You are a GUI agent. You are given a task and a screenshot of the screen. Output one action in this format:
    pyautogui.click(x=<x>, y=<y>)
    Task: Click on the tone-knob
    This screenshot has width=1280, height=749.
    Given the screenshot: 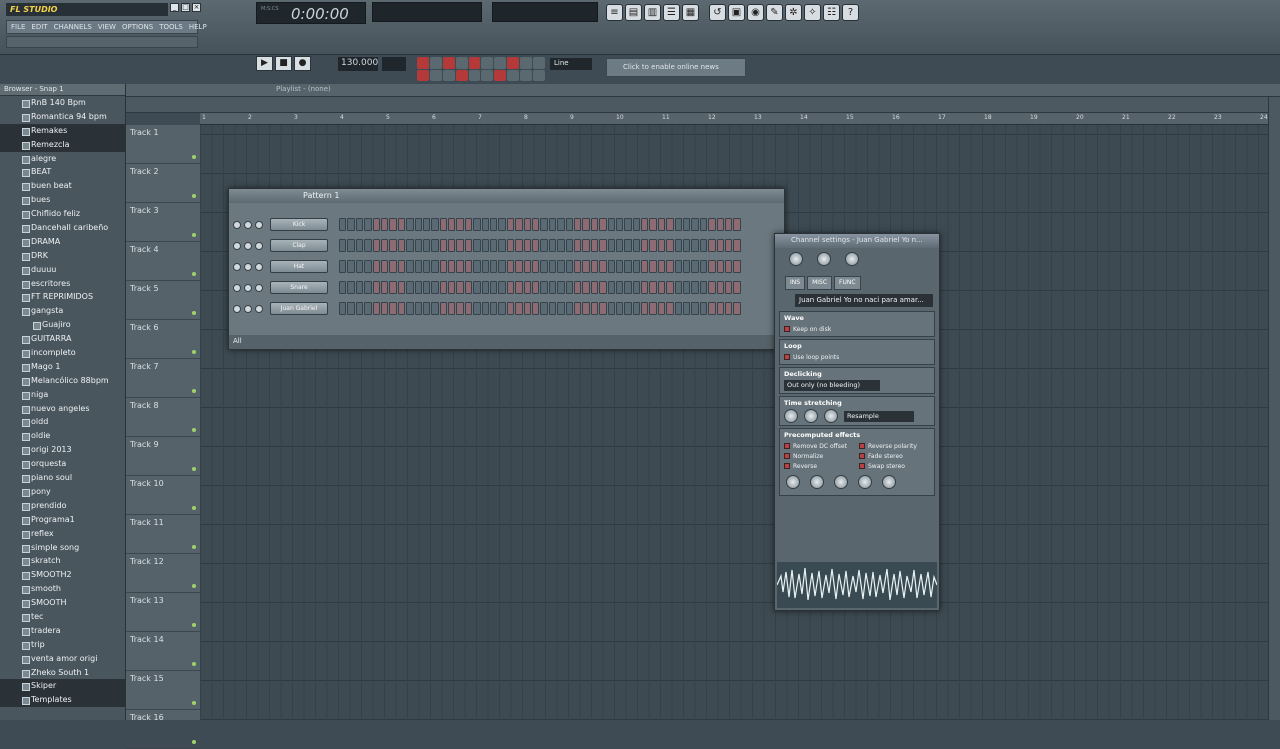 What is the action you would take?
    pyautogui.click(x=889, y=482)
    